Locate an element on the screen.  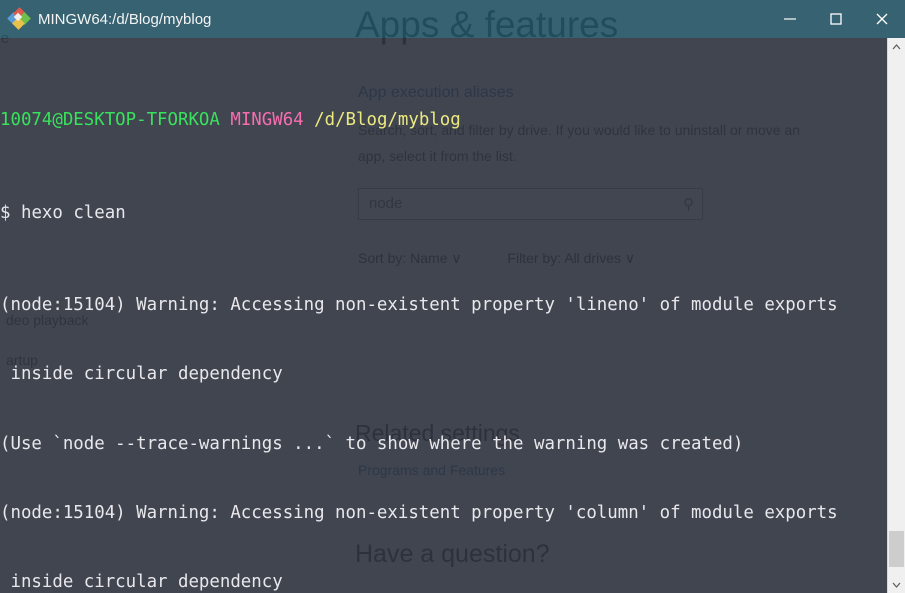
close-button is located at coordinates (882, 19).